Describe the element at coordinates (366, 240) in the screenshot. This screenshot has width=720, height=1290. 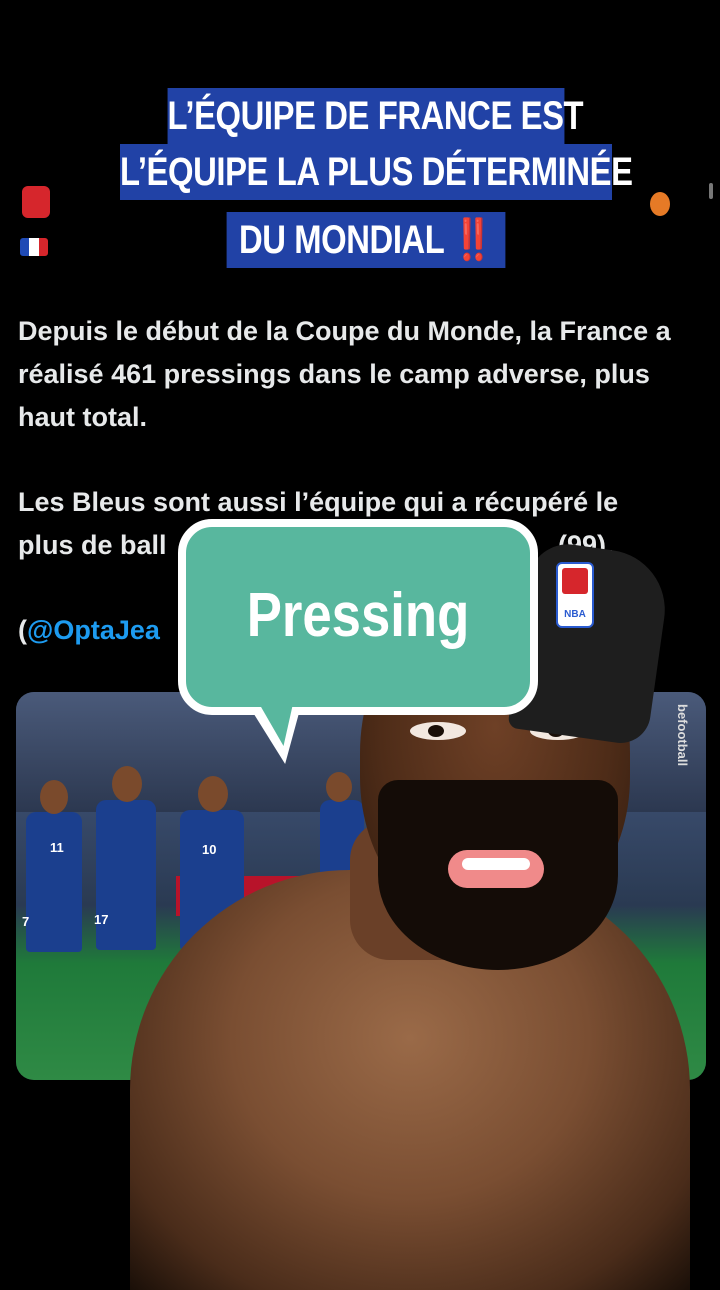
I see `title-line-3: DU MONDIAL ‼️` at that location.